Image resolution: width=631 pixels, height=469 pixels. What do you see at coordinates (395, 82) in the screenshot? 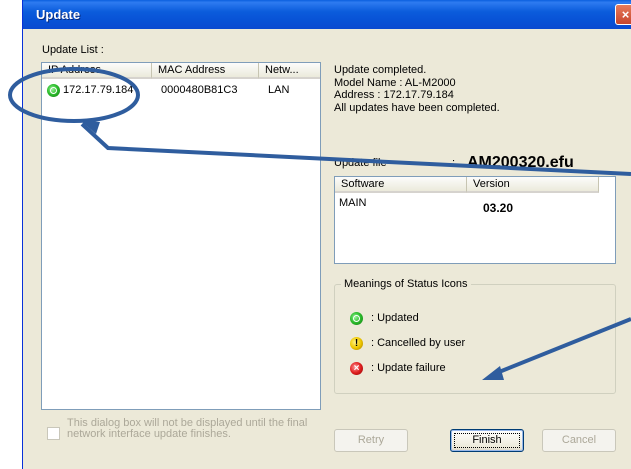
I see `status-line: Model Name : AL-M2000` at bounding box center [395, 82].